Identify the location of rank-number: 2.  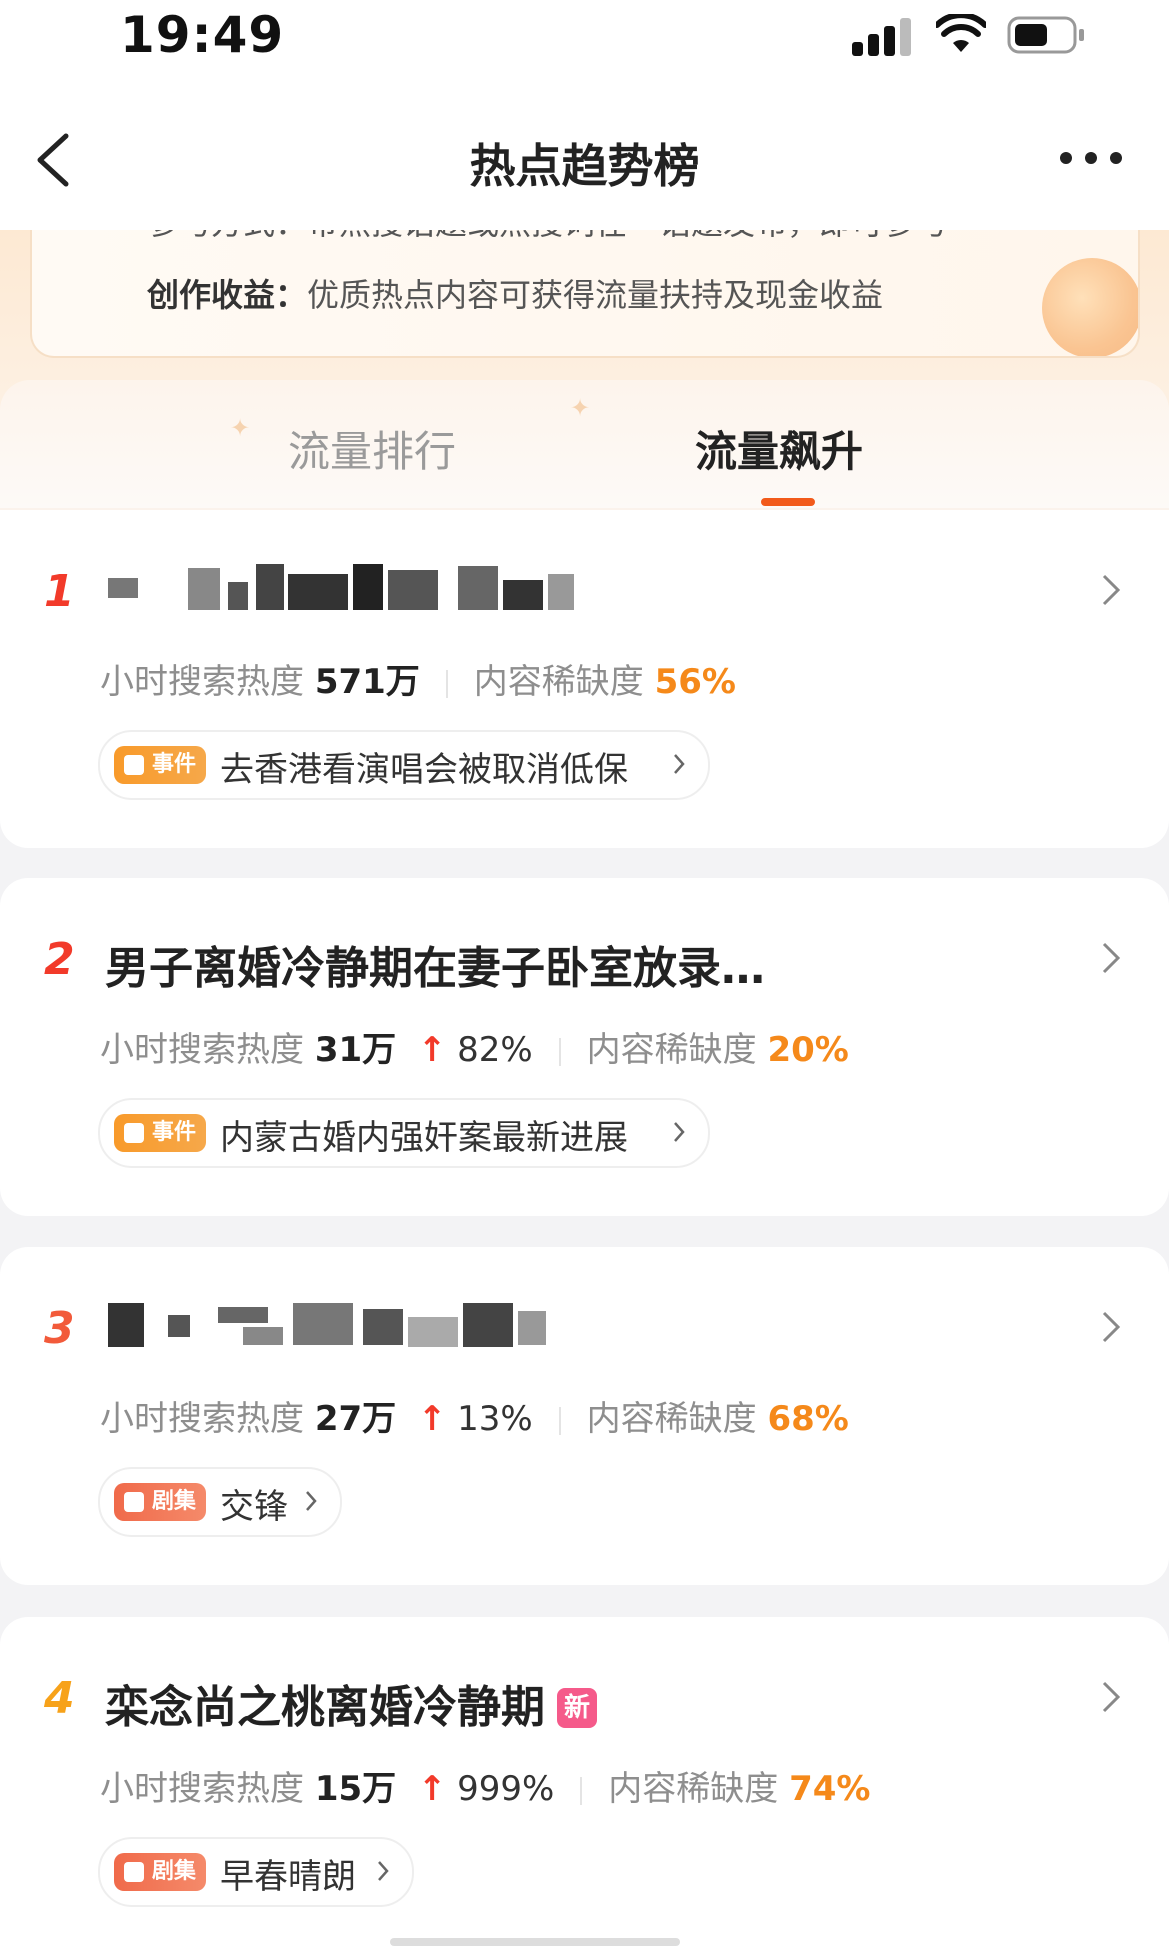
(59, 959).